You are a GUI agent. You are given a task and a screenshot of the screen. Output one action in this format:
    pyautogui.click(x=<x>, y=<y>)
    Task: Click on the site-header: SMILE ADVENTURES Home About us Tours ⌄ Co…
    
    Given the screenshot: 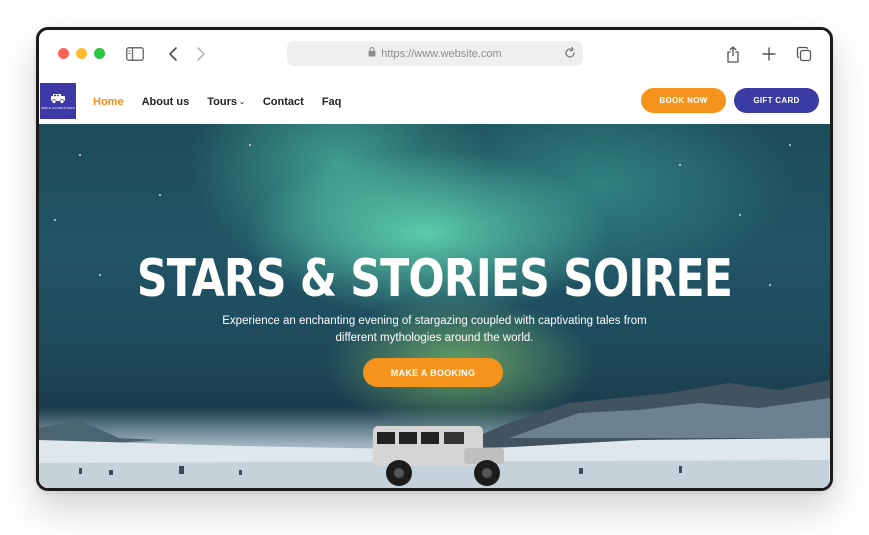 What is the action you would take?
    pyautogui.click(x=434, y=103)
    